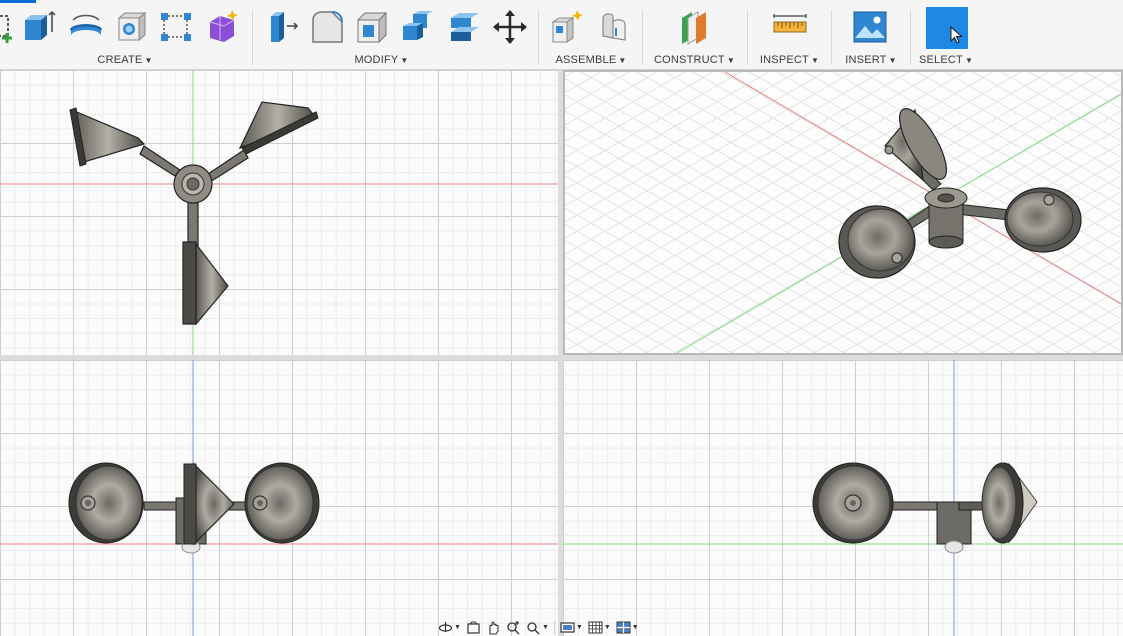  I want to click on cup-lower, so click(205, 283).